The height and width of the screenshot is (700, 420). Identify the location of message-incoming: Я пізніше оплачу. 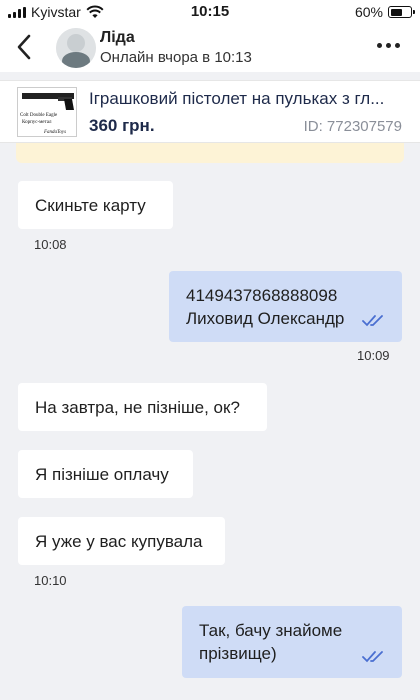
(105, 474).